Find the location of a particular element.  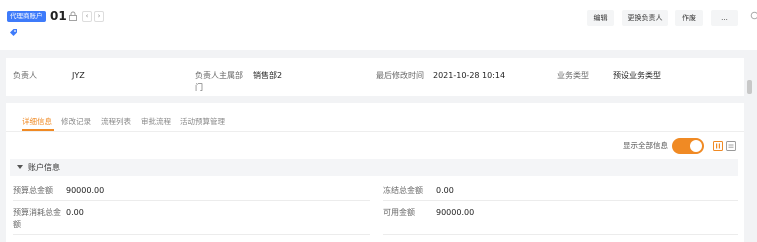

section-title: 账户信息 is located at coordinates (44, 167).